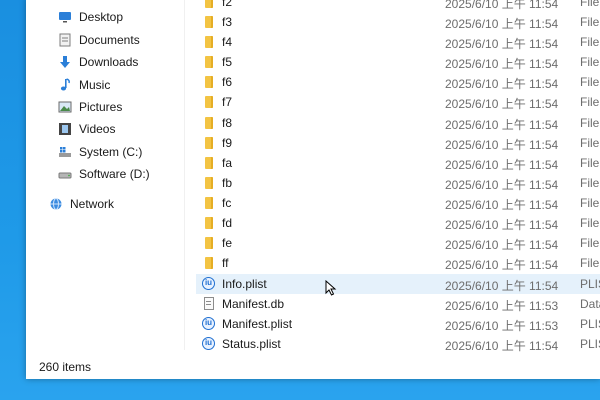  I want to click on file-row-fd: fd 2025/6/10 上午 11:54 File, so click(398, 223).